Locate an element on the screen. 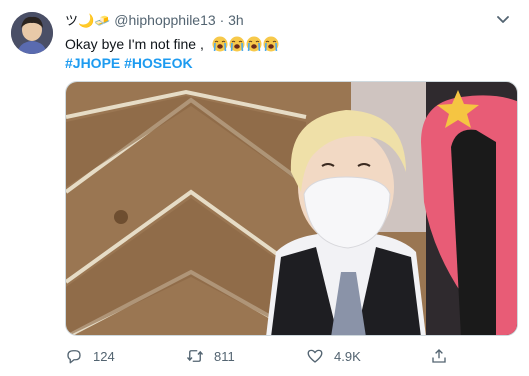 This screenshot has width=529, height=376. share-icon is located at coordinates (439, 356).